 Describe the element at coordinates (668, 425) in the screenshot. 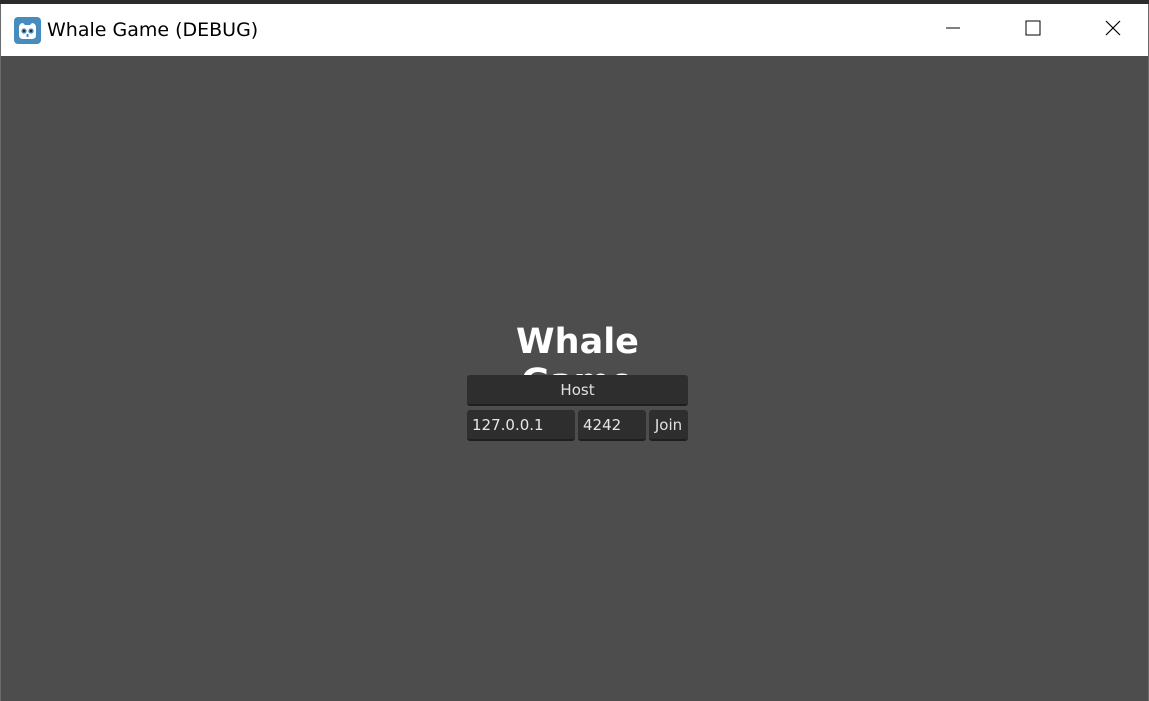

I see `join-button: Join` at that location.